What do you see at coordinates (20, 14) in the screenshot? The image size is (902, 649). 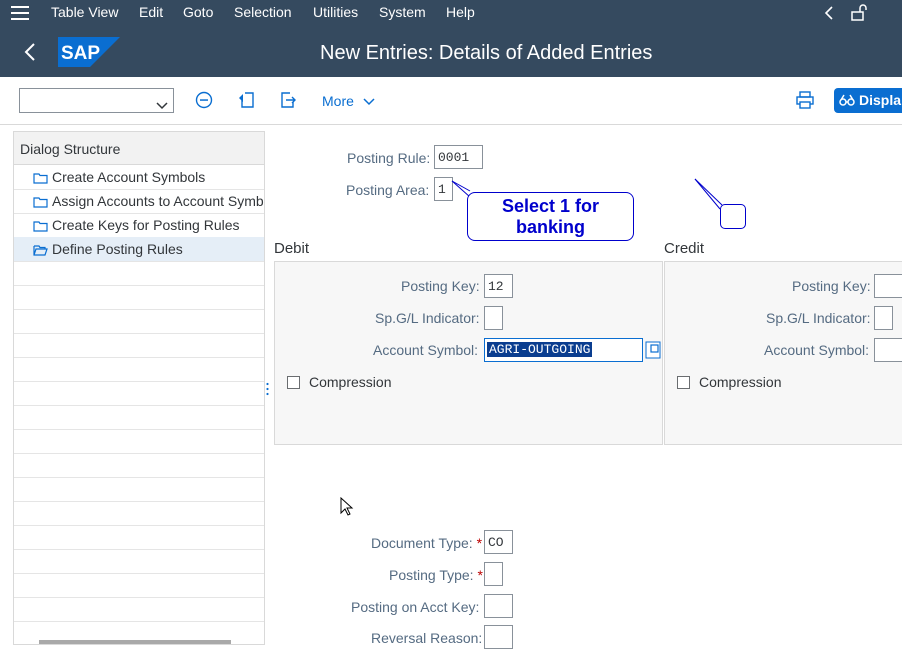 I see `hamburger-menu-icon` at bounding box center [20, 14].